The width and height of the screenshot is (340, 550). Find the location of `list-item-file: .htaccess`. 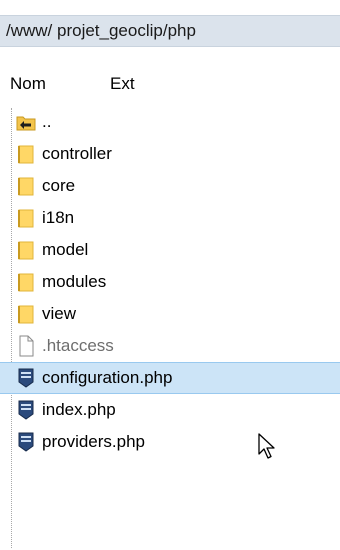

list-item-file: .htaccess is located at coordinates (170, 346).